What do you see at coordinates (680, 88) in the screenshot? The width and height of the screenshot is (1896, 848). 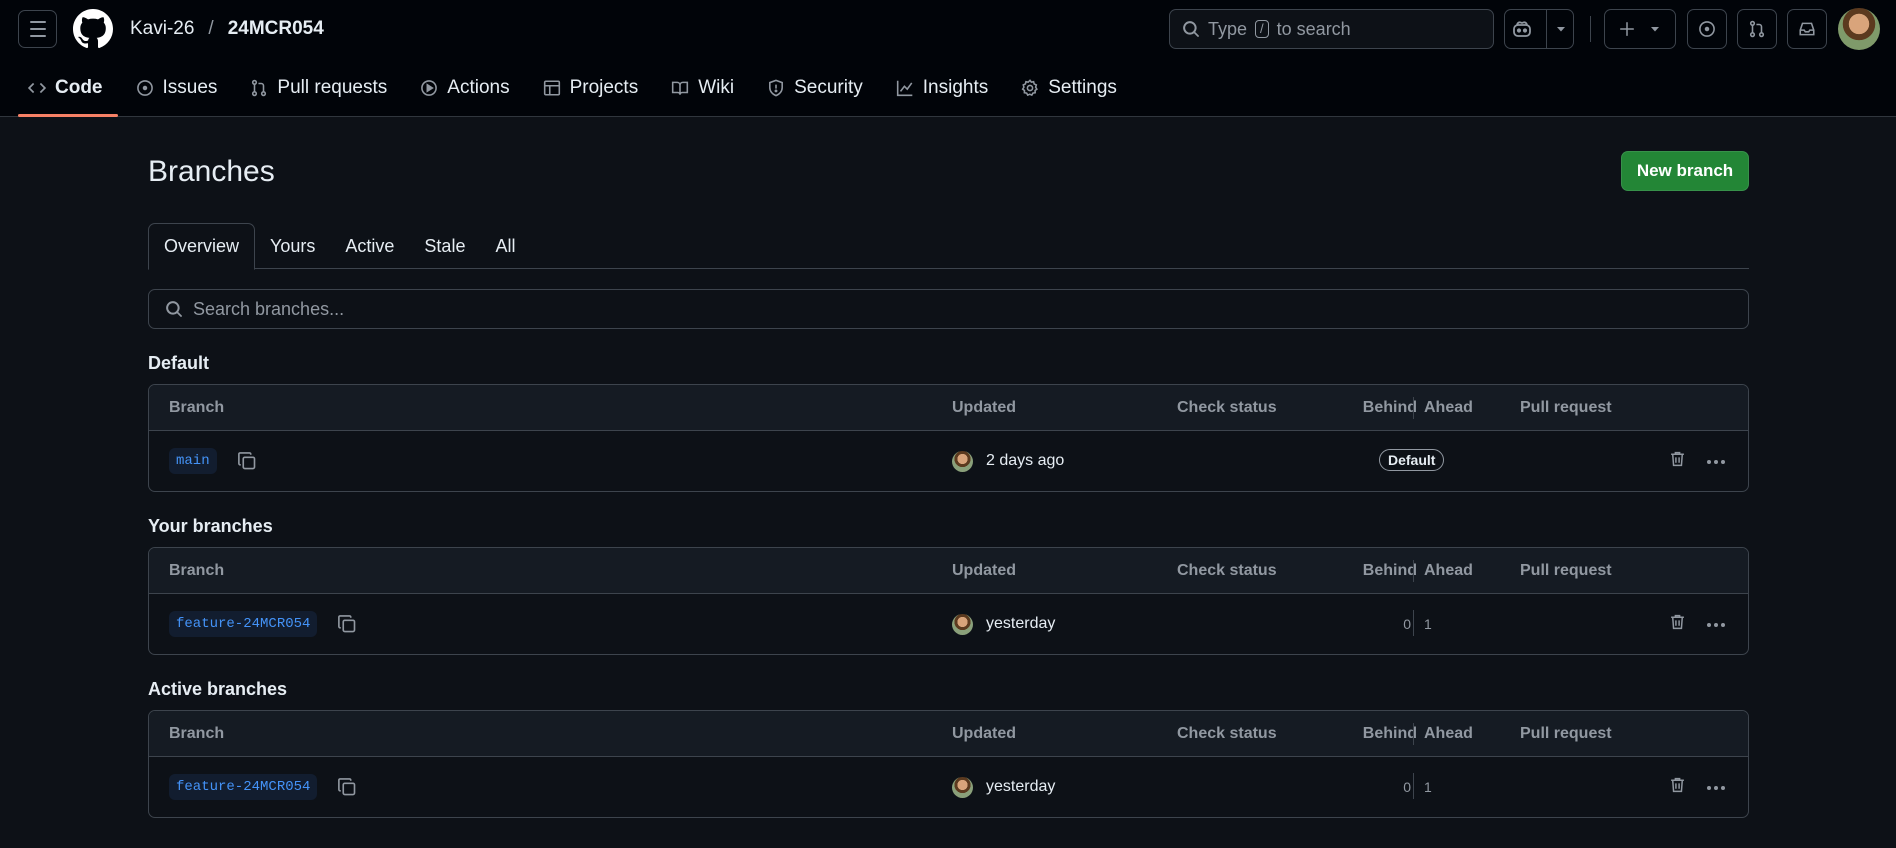 I see `book-icon` at bounding box center [680, 88].